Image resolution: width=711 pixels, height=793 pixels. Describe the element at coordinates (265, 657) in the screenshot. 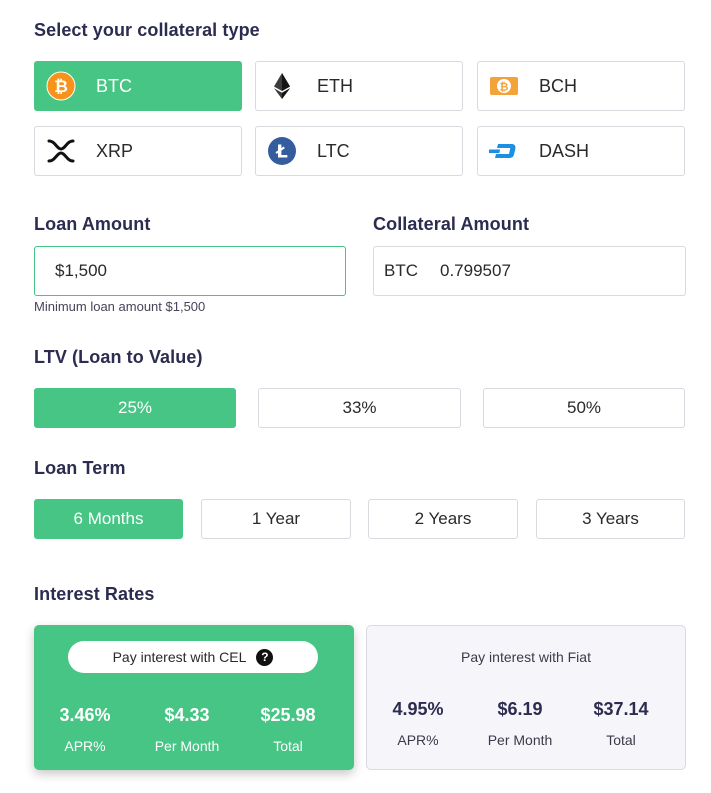

I see `help-icon: ?` at that location.